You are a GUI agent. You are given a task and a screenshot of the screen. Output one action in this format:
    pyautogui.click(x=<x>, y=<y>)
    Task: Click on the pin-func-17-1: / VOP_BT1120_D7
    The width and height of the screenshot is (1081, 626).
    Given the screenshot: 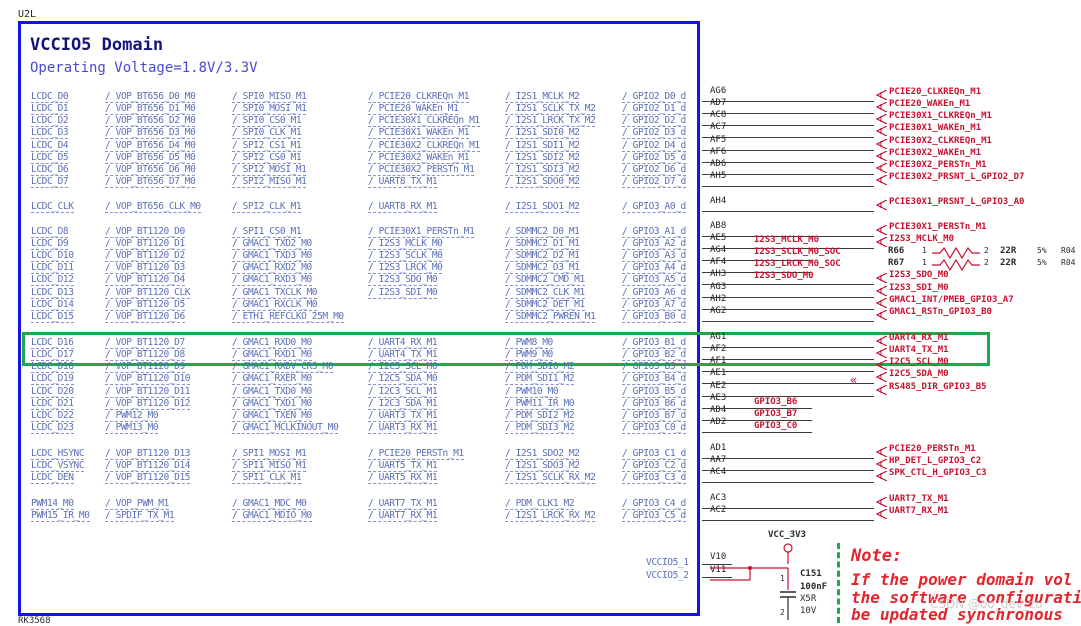 What is the action you would take?
    pyautogui.click(x=145, y=343)
    